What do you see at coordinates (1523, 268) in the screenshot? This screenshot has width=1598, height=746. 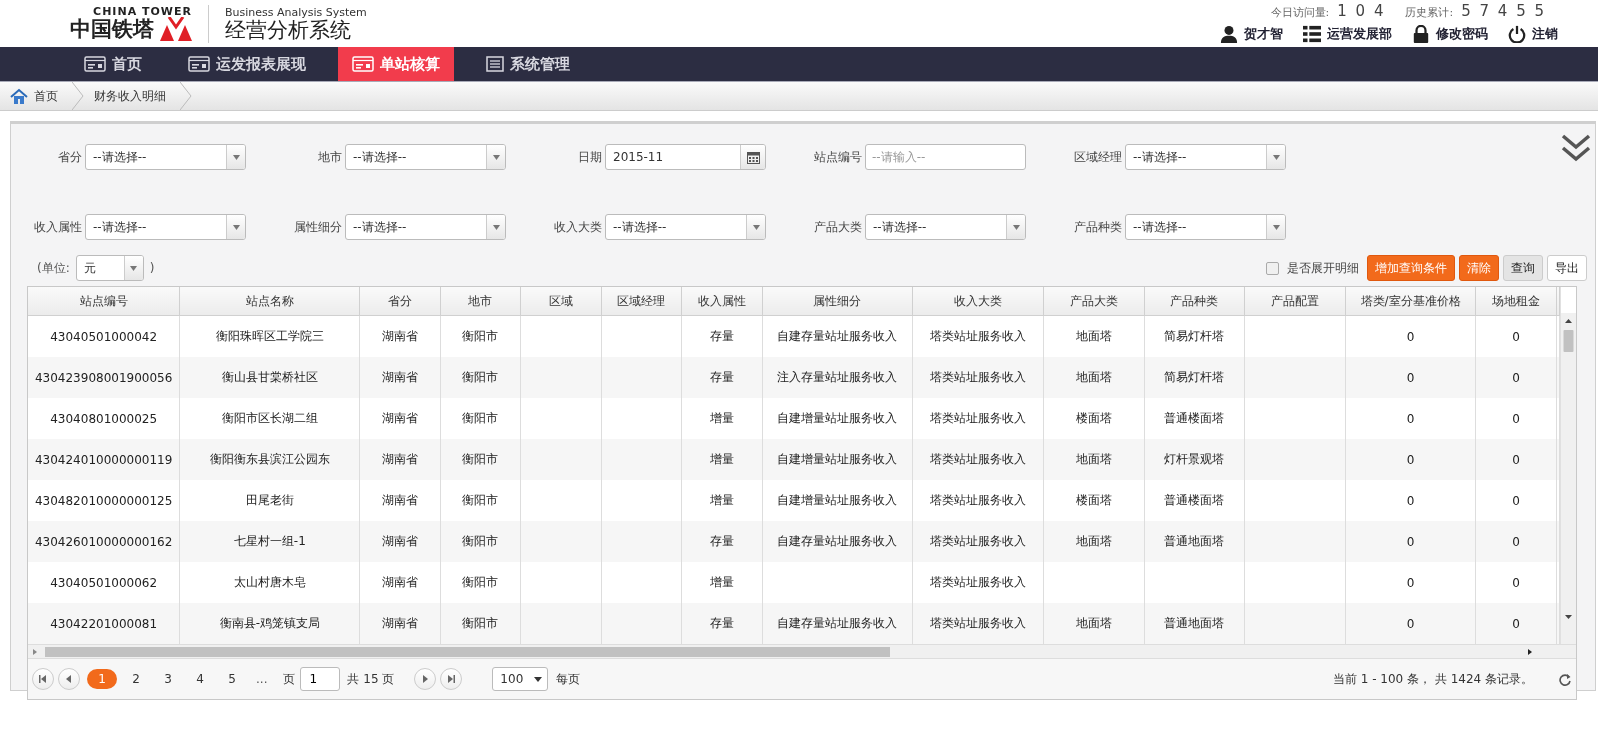 I see `action-button: 查询` at bounding box center [1523, 268].